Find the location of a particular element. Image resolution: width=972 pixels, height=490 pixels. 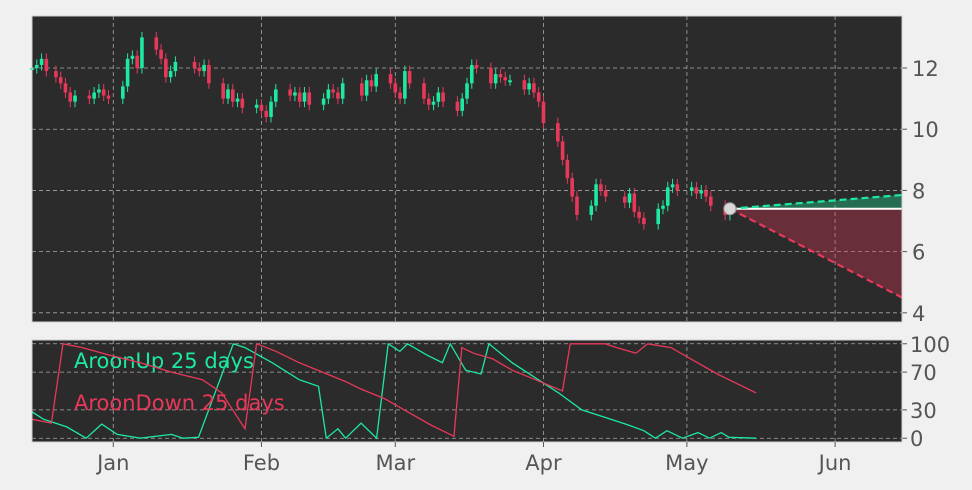

price-y-tick-label: 10 is located at coordinates (925, 130).